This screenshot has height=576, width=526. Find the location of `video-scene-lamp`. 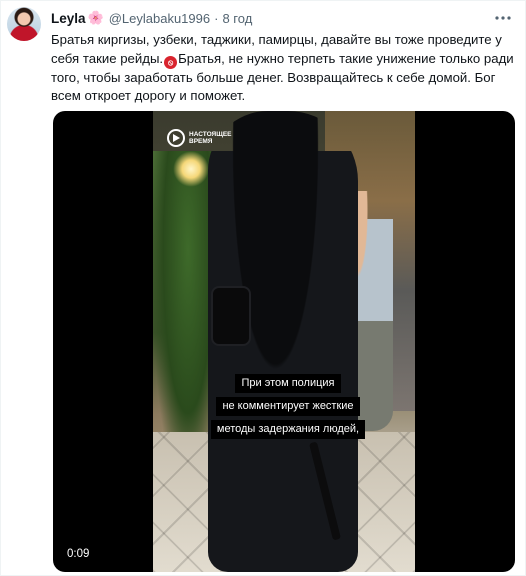

video-scene-lamp is located at coordinates (191, 169).